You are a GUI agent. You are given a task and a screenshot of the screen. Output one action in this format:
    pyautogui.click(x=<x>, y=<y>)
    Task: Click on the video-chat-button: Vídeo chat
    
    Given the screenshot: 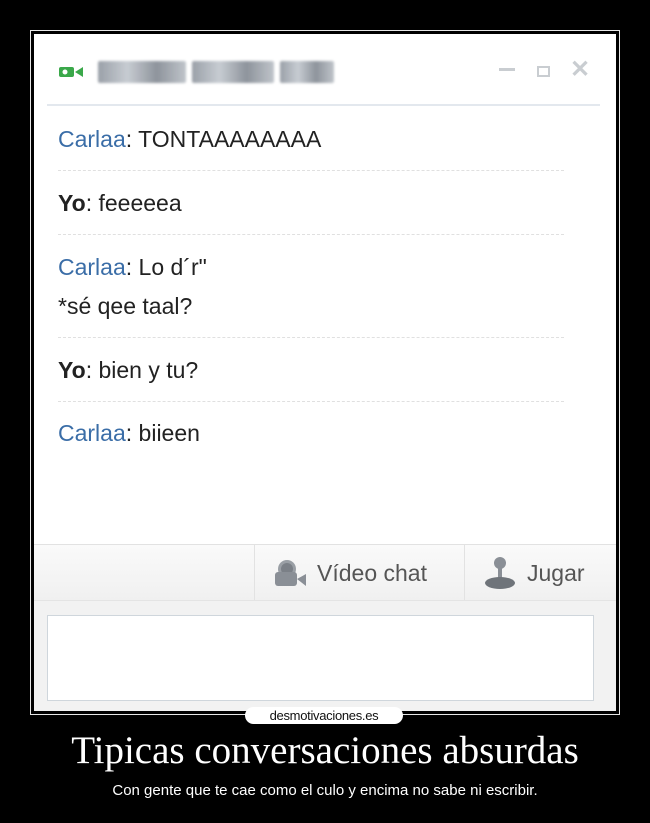 What is the action you would take?
    pyautogui.click(x=359, y=573)
    